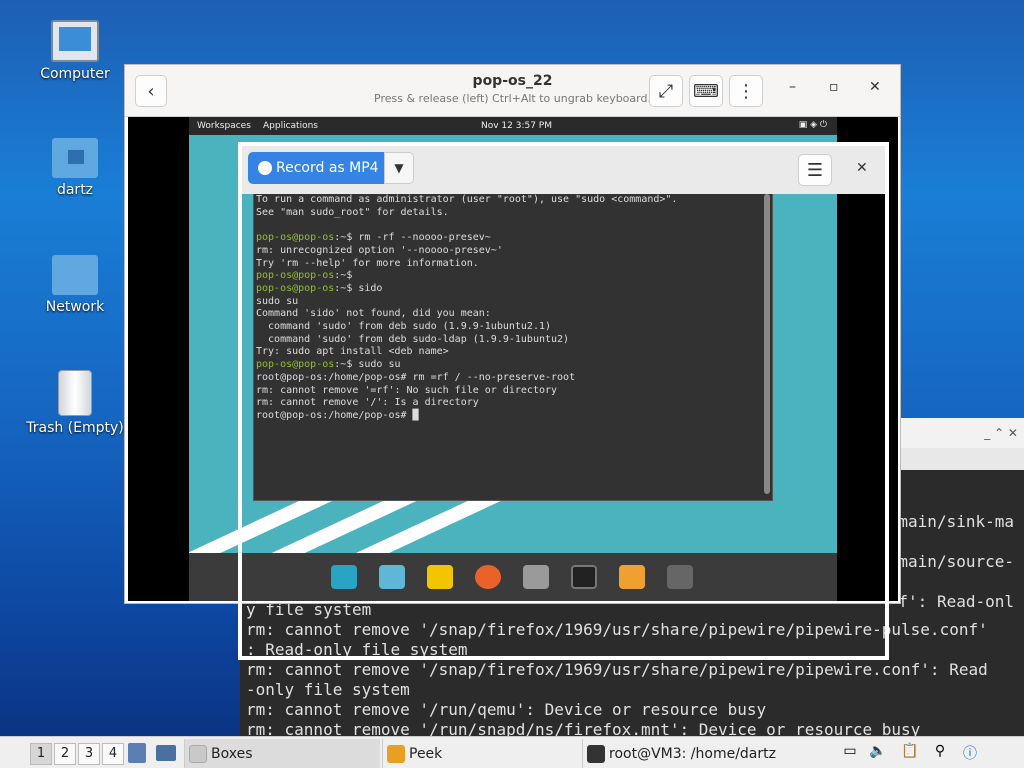 This screenshot has height=768, width=1024. I want to click on expand-icon: ⤢, so click(666, 91).